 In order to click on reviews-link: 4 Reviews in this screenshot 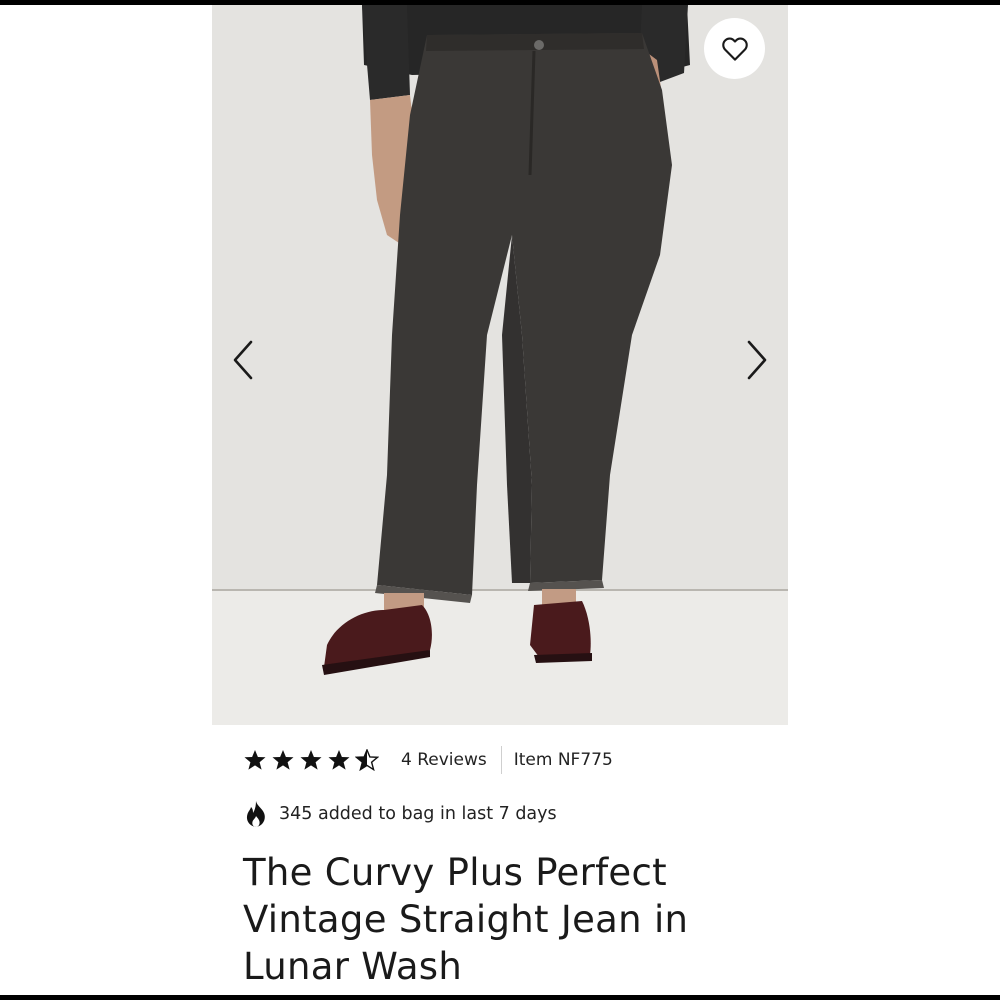, I will do `click(444, 760)`.